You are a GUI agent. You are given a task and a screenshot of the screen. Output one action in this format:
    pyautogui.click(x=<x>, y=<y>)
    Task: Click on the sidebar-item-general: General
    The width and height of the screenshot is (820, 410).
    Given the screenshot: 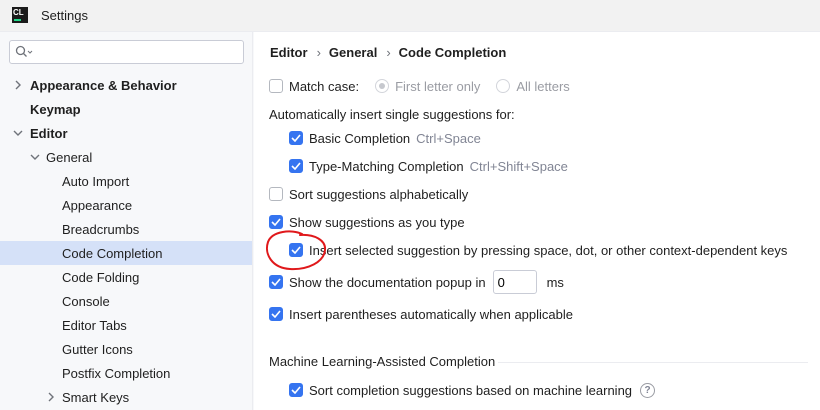 What is the action you would take?
    pyautogui.click(x=126, y=157)
    